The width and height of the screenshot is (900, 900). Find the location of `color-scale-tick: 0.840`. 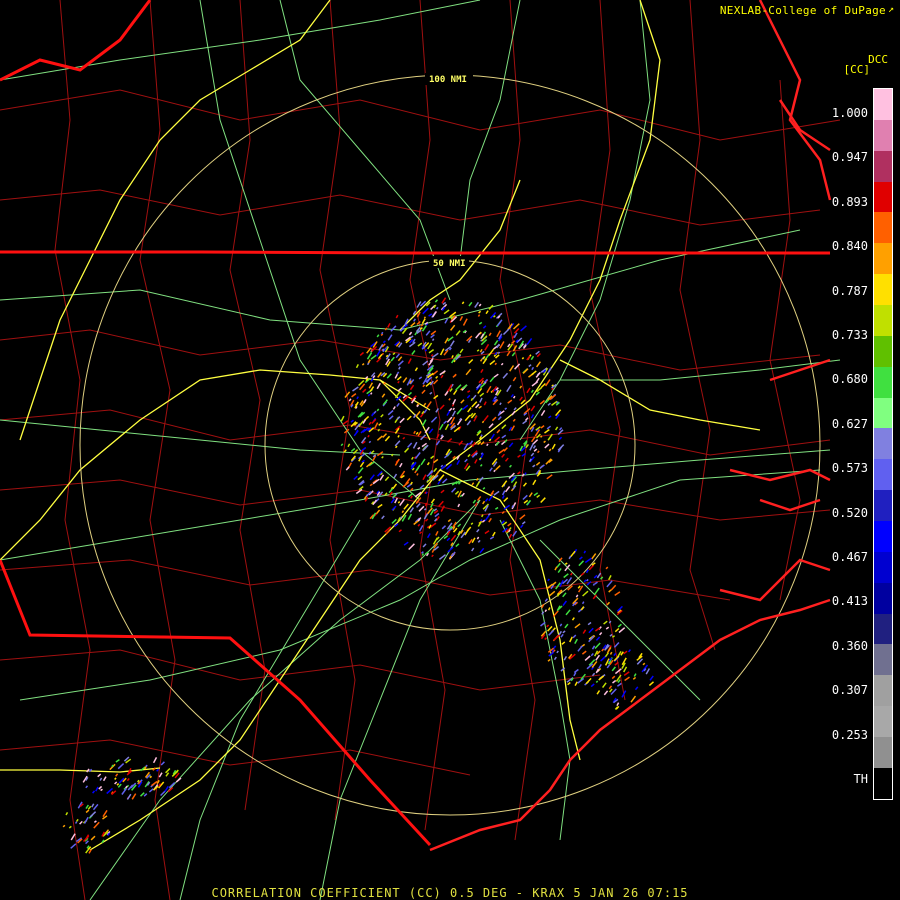

color-scale-tick: 0.840 is located at coordinates (849, 246).